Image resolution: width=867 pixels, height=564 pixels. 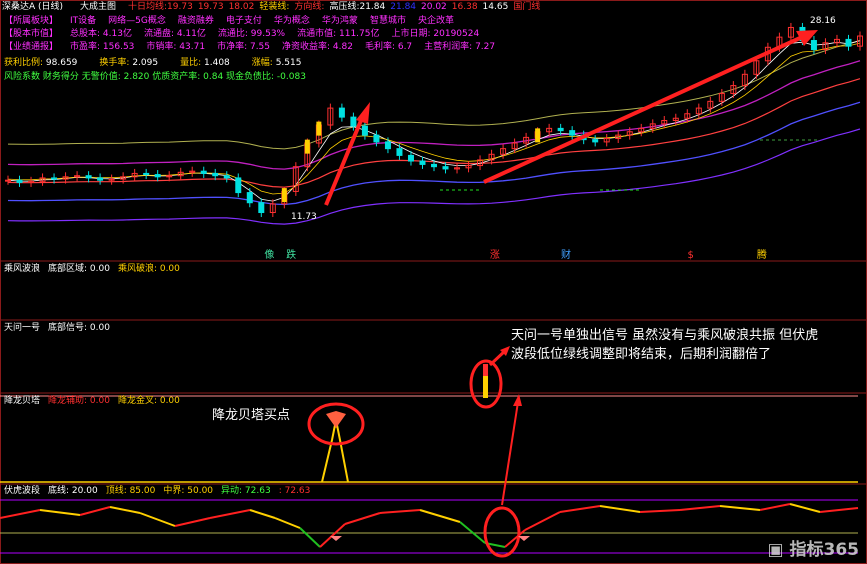 What do you see at coordinates (357, 7) in the screenshot?
I see `header-field: 高压线:21.84` at bounding box center [357, 7].